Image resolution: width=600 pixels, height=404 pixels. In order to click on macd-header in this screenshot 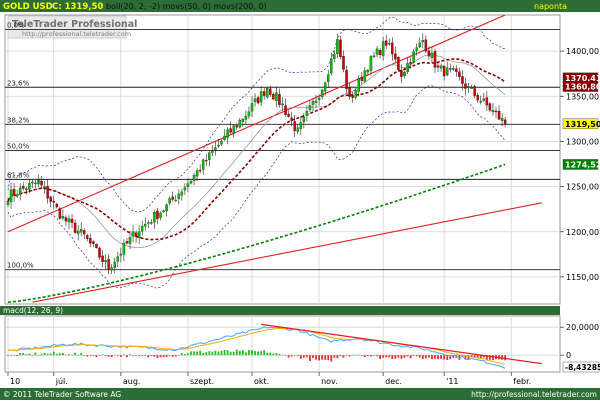, I will do `click(280, 310)`.